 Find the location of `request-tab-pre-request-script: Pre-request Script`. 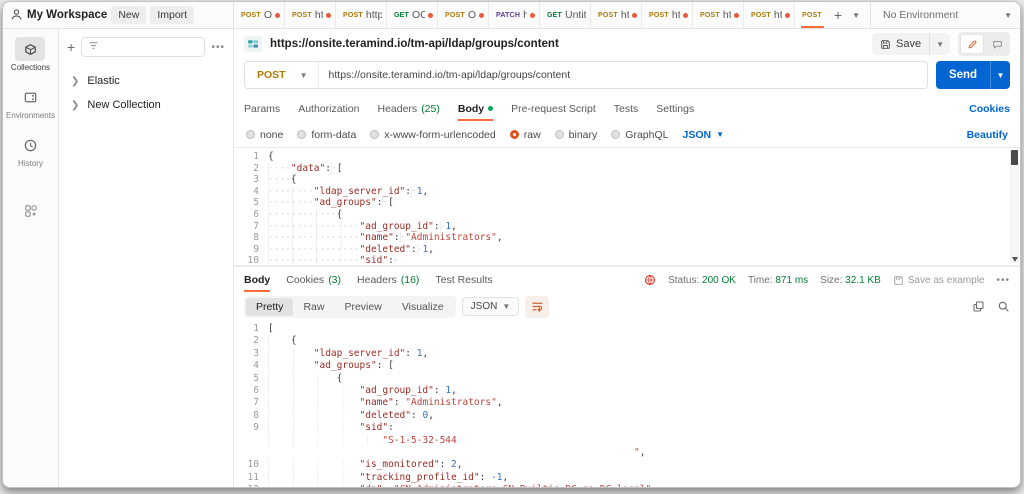

request-tab-pre-request-script: Pre-request Script is located at coordinates (553, 108).